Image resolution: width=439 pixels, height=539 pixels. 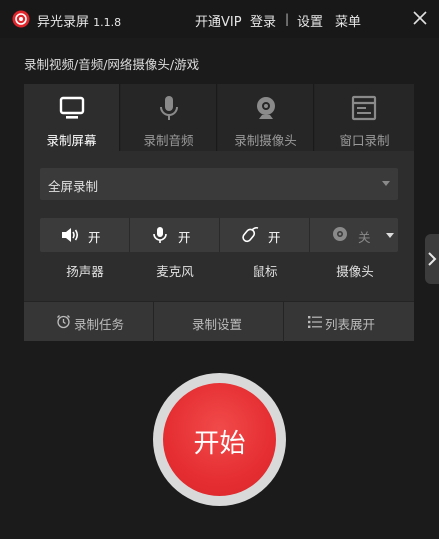 I want to click on title-bar: 异光录屏 1.1.8 开通VIP 登录 | 设置 菜单, so click(x=219, y=19).